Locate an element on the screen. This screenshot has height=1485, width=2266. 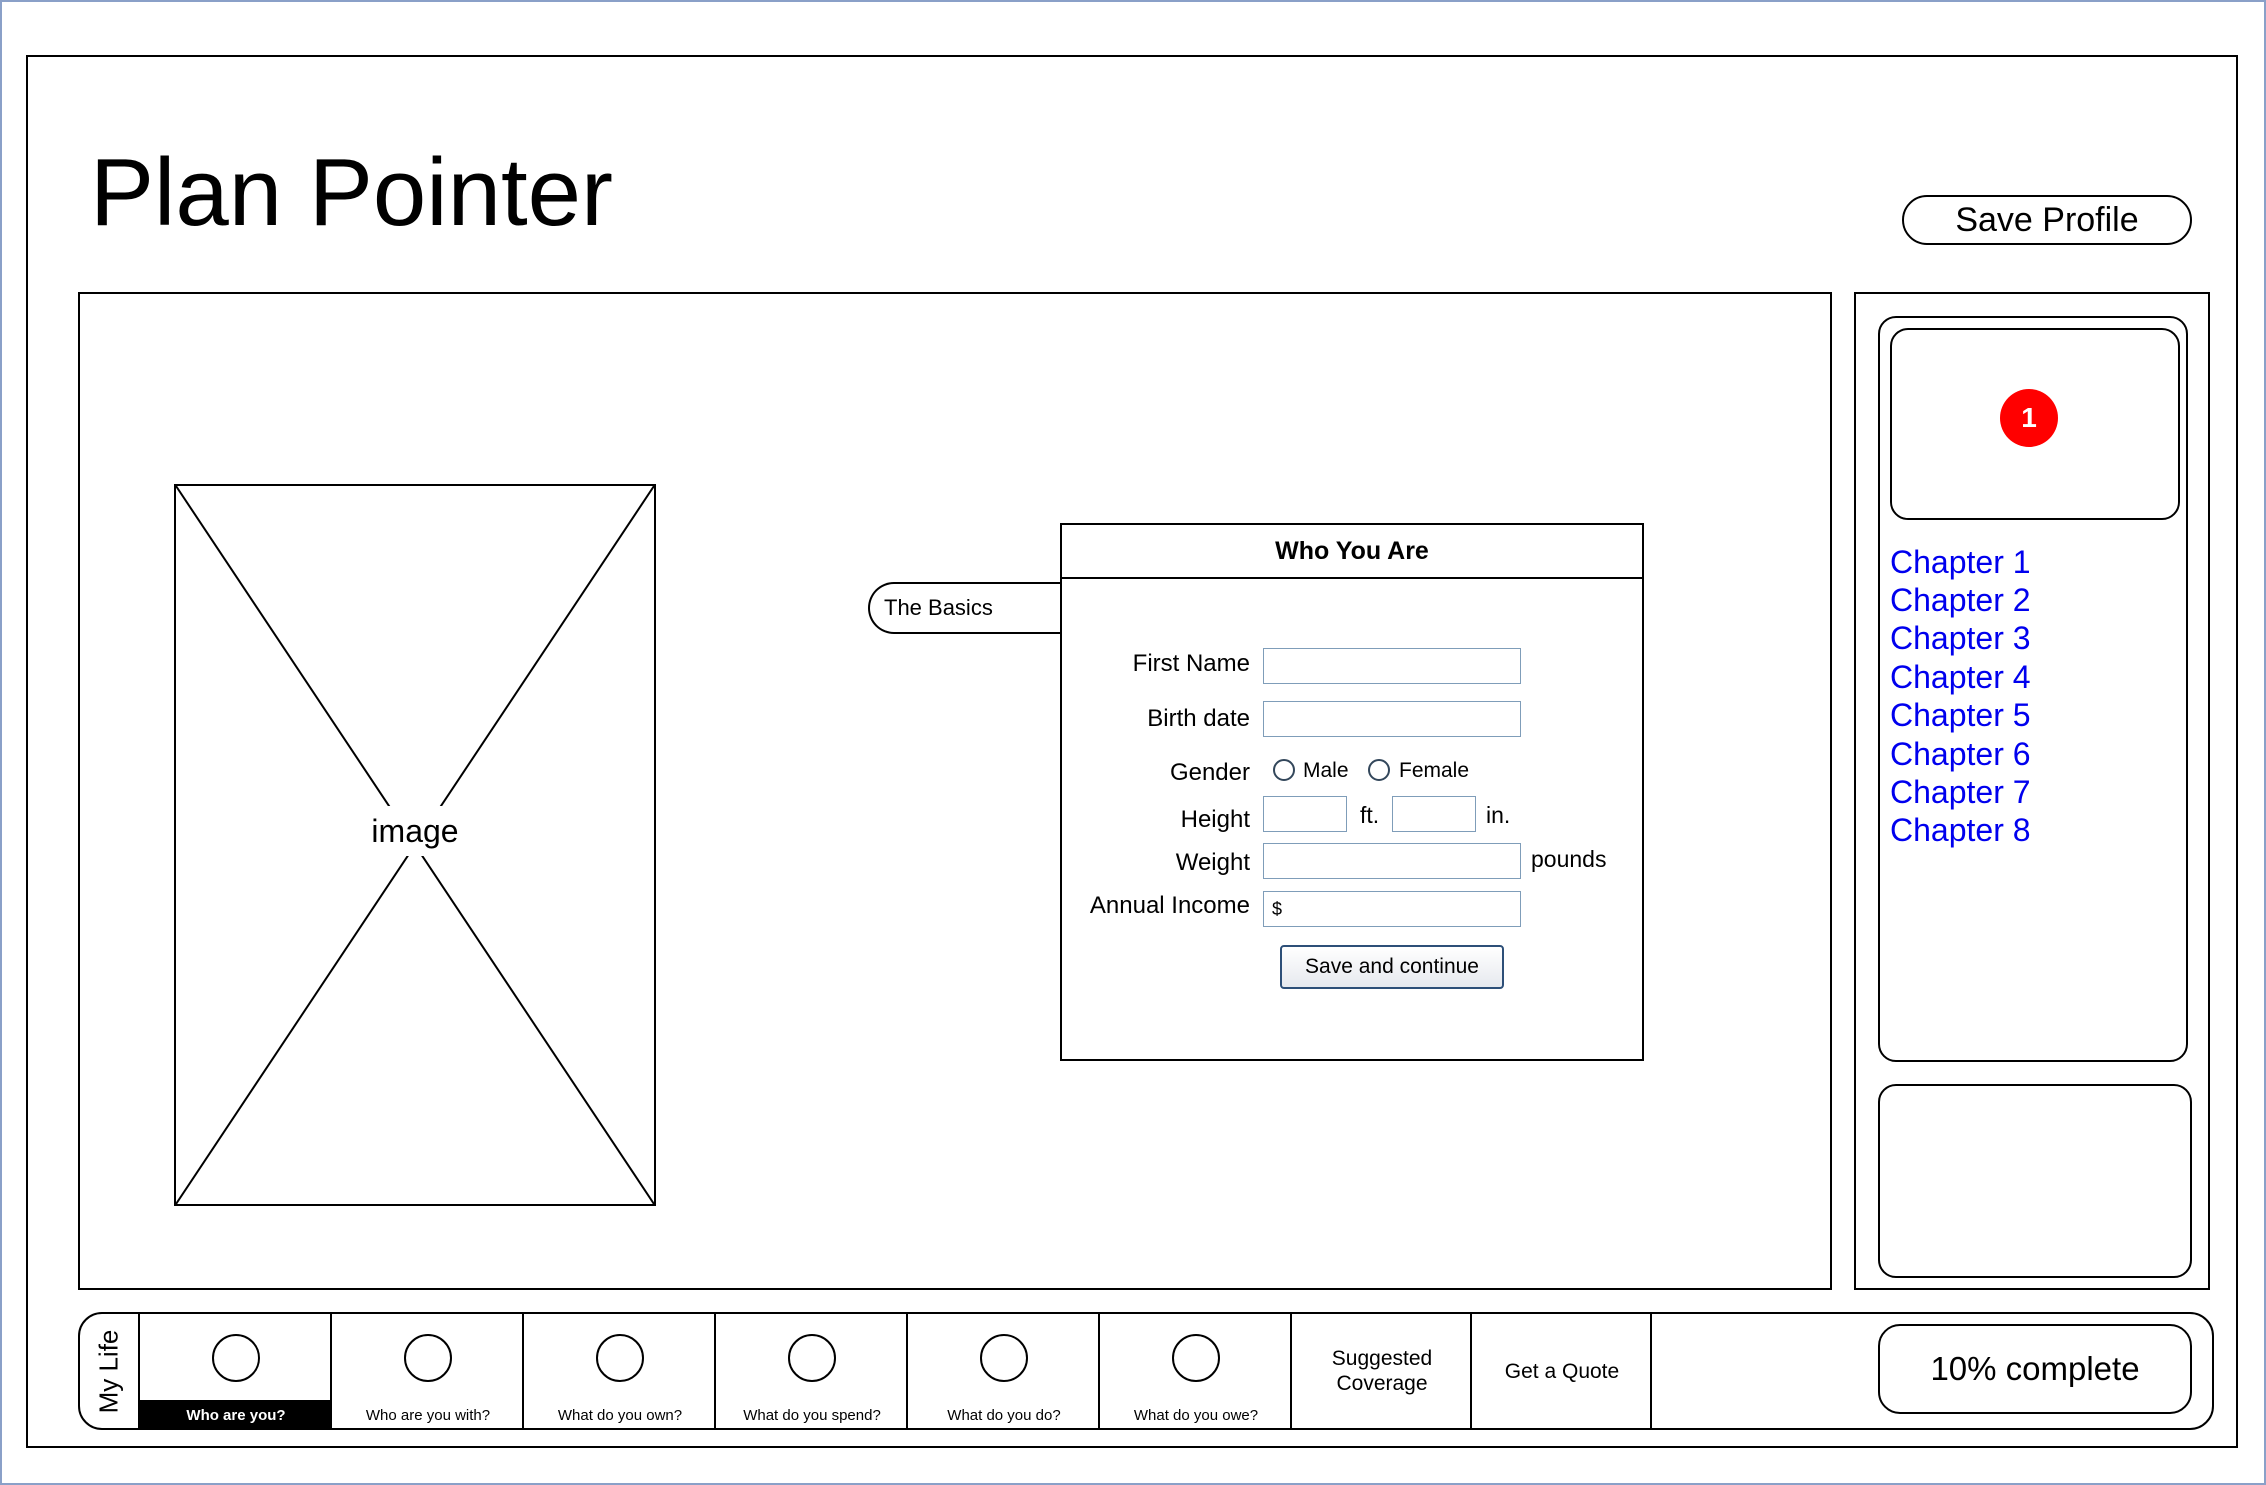
gender-female-radio is located at coordinates (1379, 770).